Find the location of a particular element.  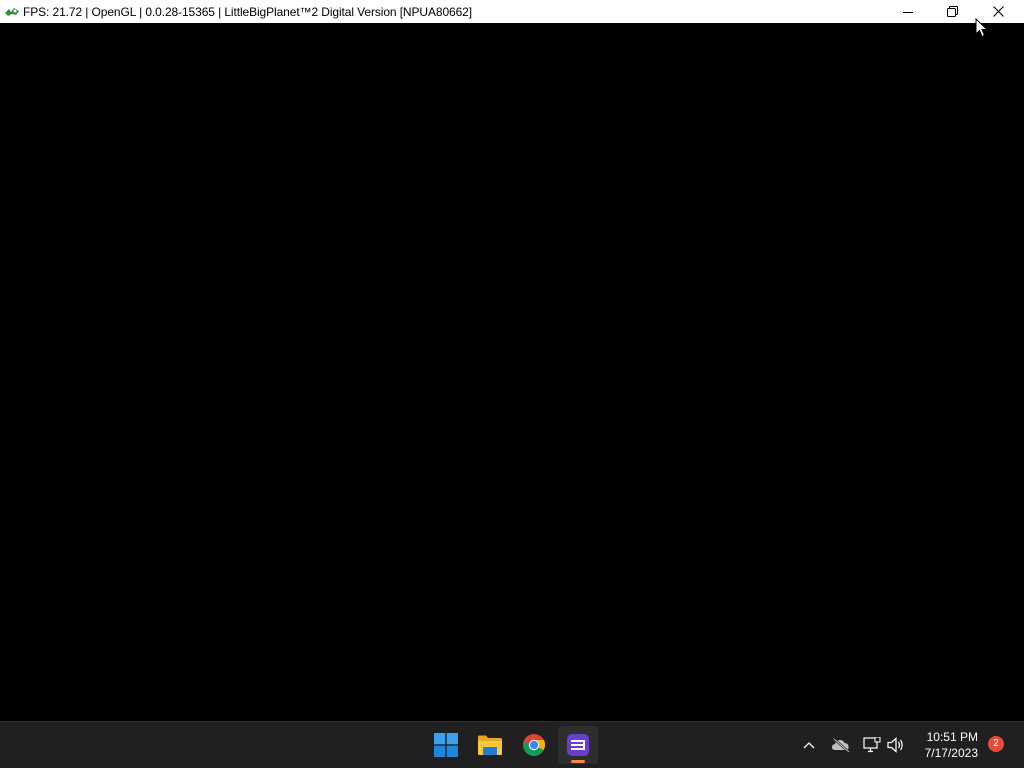

close-icon is located at coordinates (998, 11).